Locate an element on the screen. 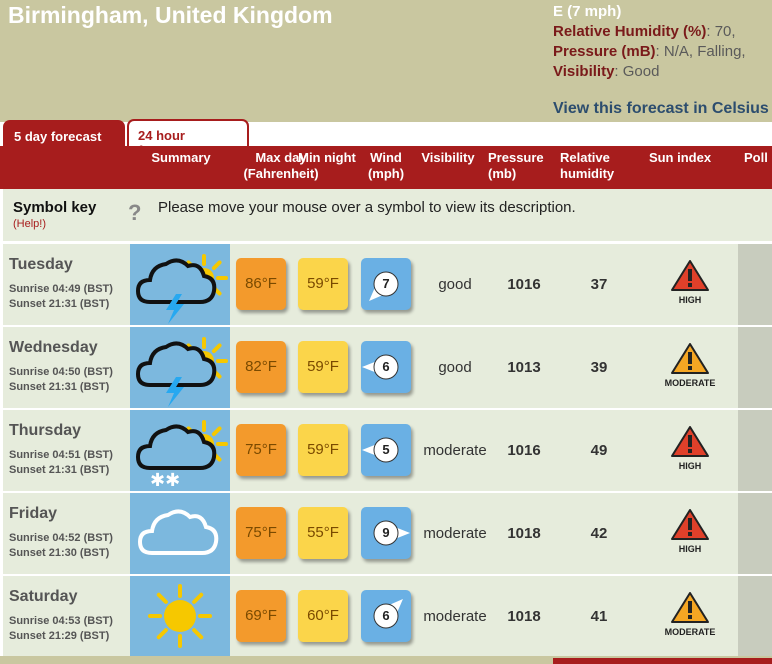 The image size is (772, 664). humidity-value: 37 is located at coordinates (599, 284).